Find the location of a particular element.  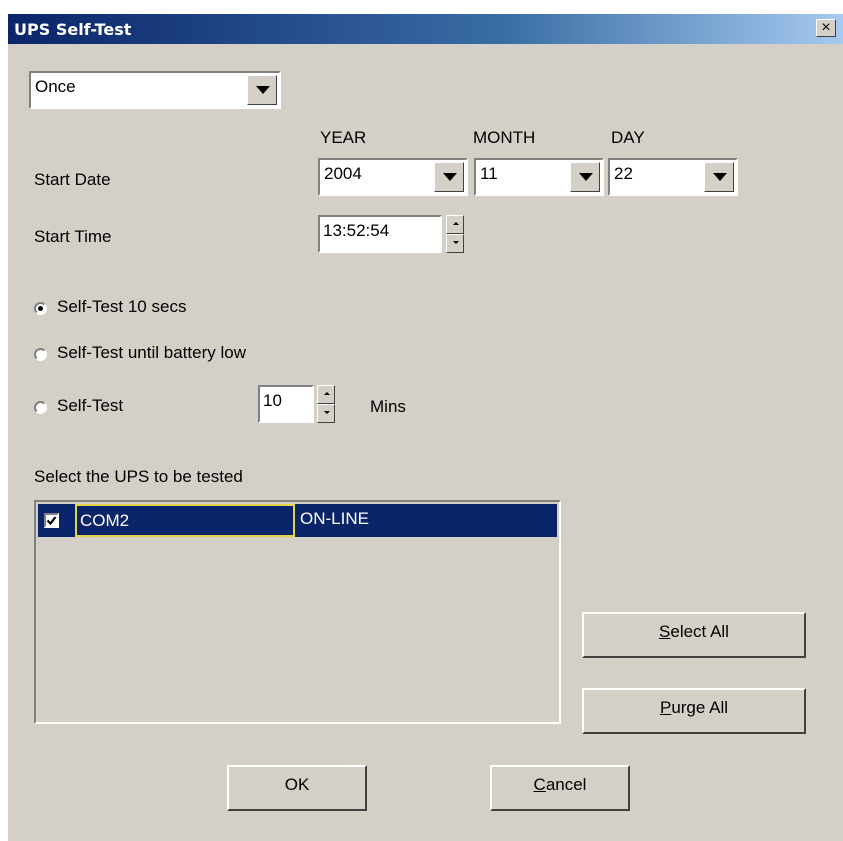

purge-all-button: Purge All is located at coordinates (694, 711).